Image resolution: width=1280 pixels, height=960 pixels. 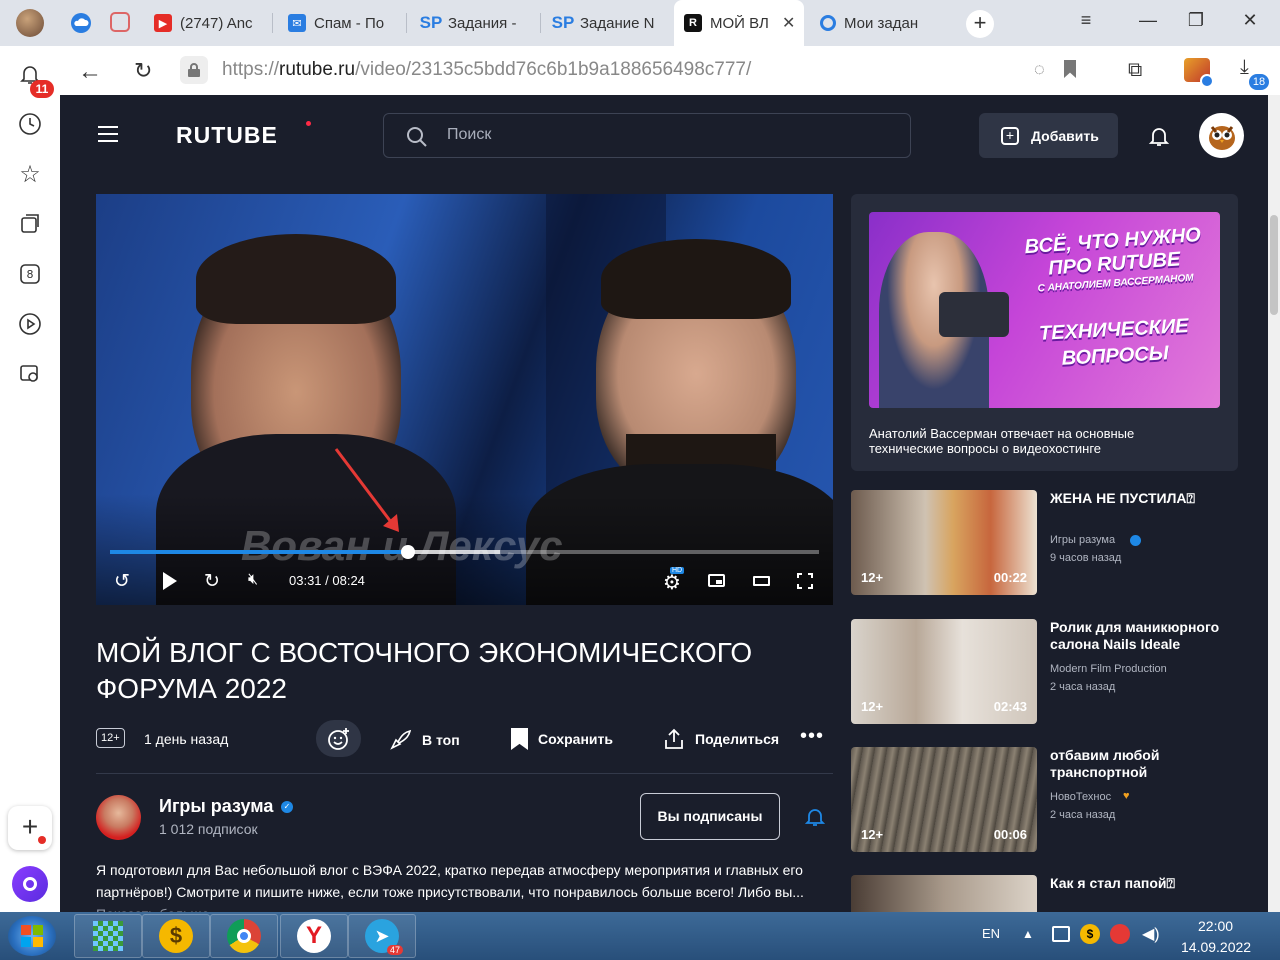 I want to click on reload-button: ↻, so click(x=143, y=71).